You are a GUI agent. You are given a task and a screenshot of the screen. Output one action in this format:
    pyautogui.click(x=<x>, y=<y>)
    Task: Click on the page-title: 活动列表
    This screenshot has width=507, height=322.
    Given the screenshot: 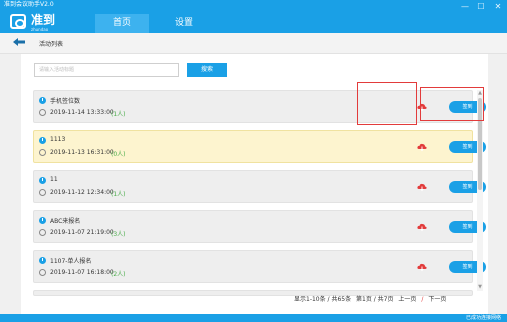 What is the action you would take?
    pyautogui.click(x=51, y=44)
    